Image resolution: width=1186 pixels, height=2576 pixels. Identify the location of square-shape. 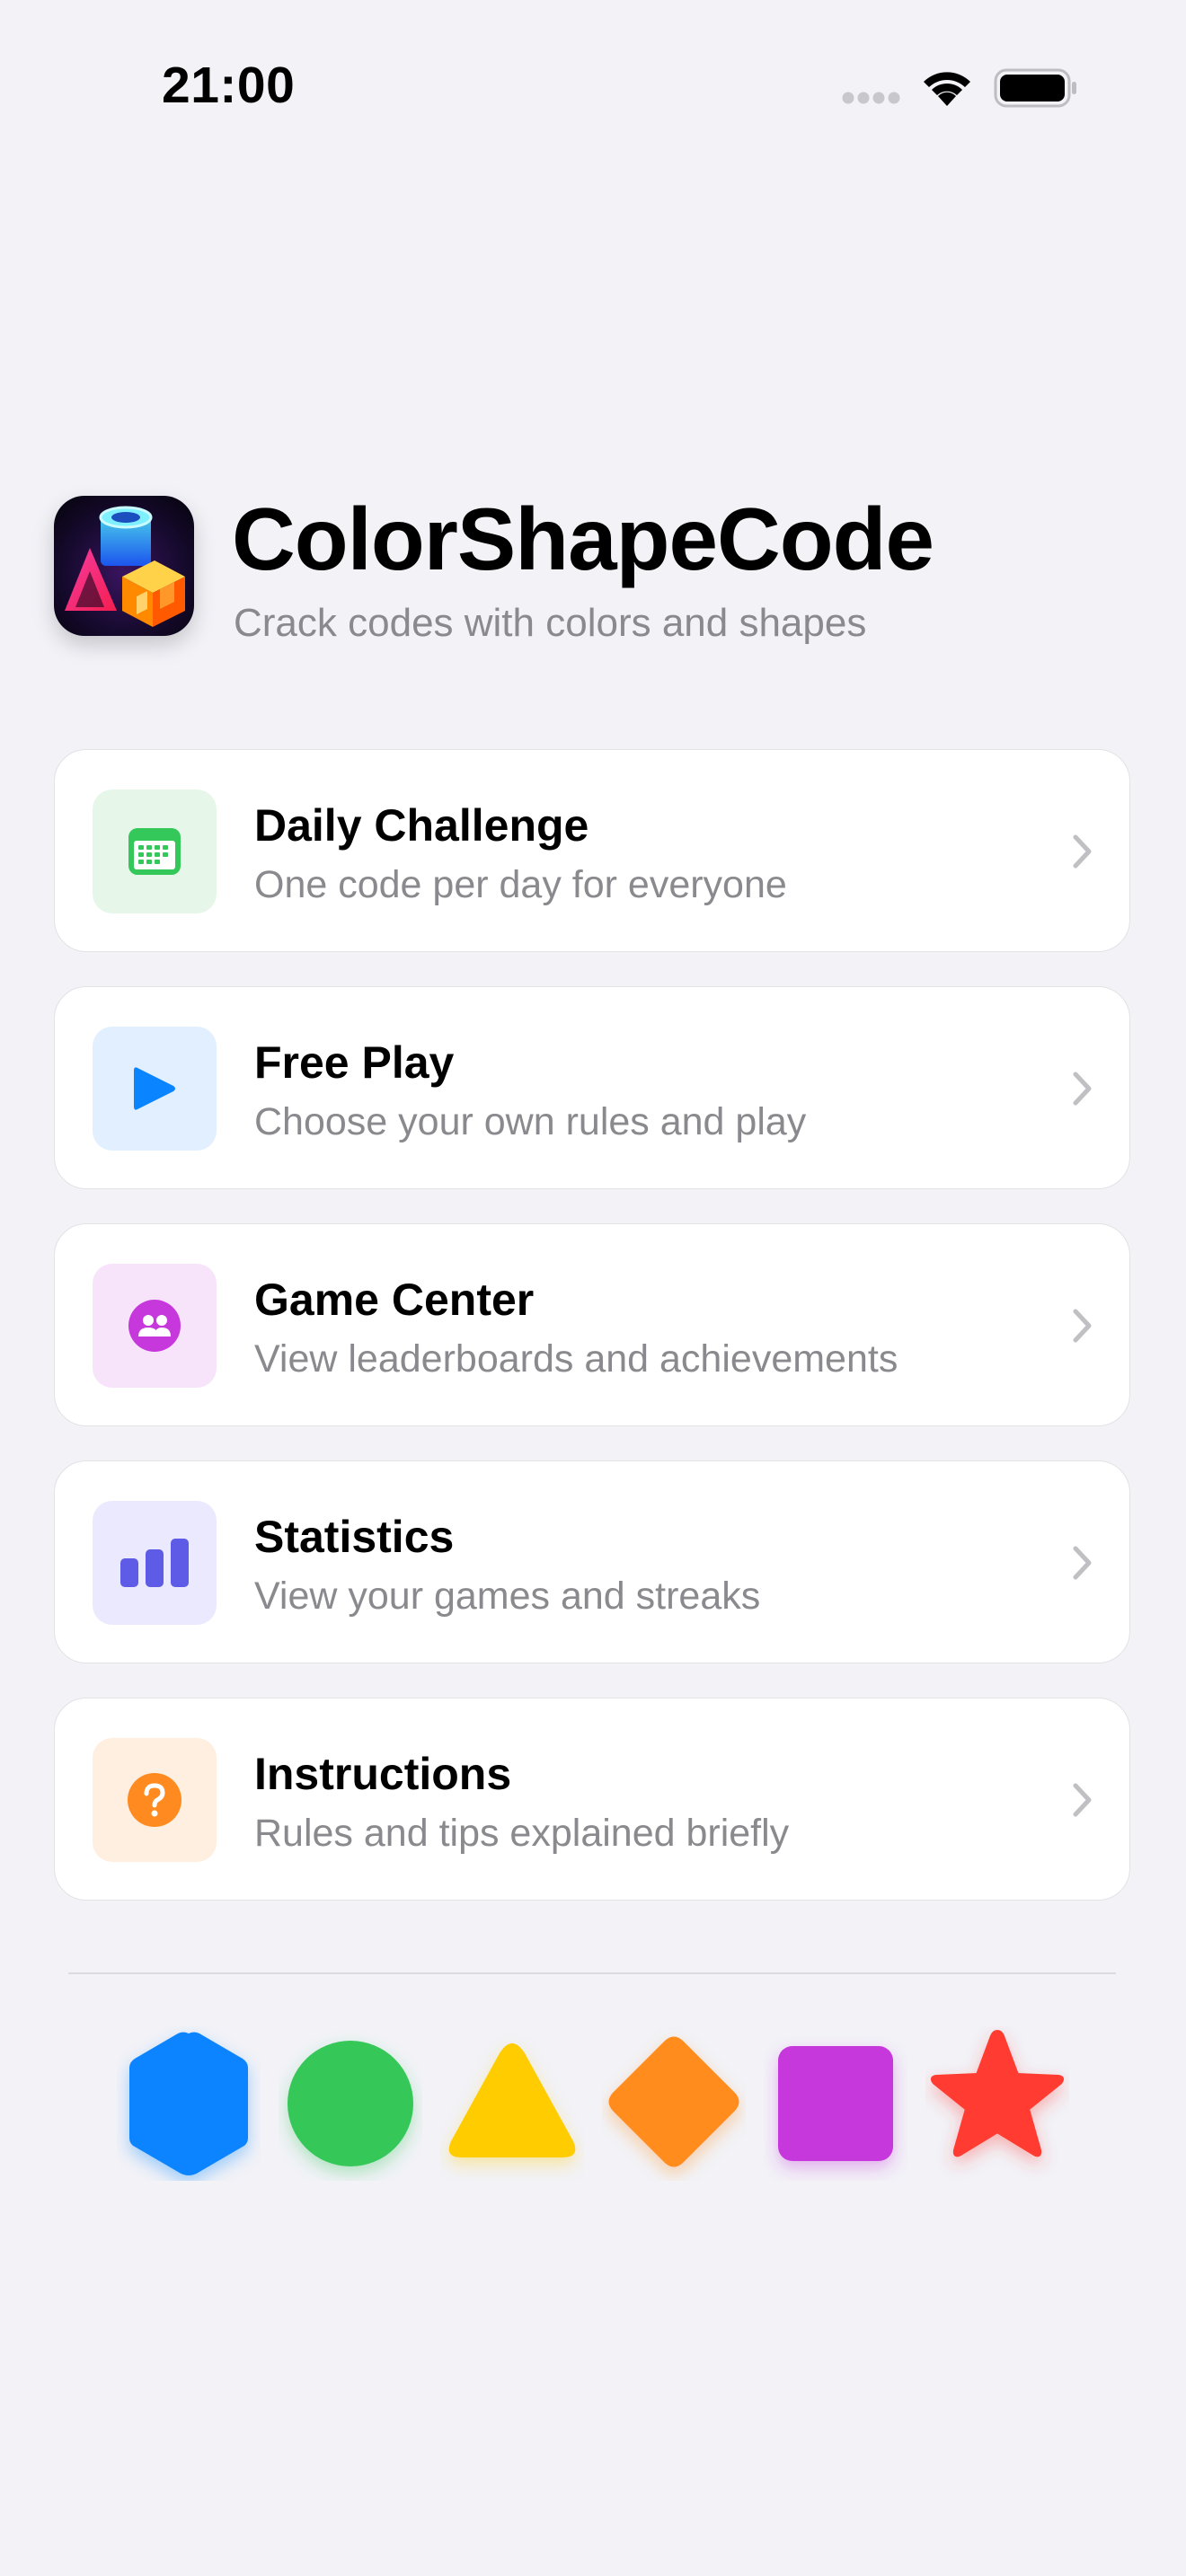
(835, 2103).